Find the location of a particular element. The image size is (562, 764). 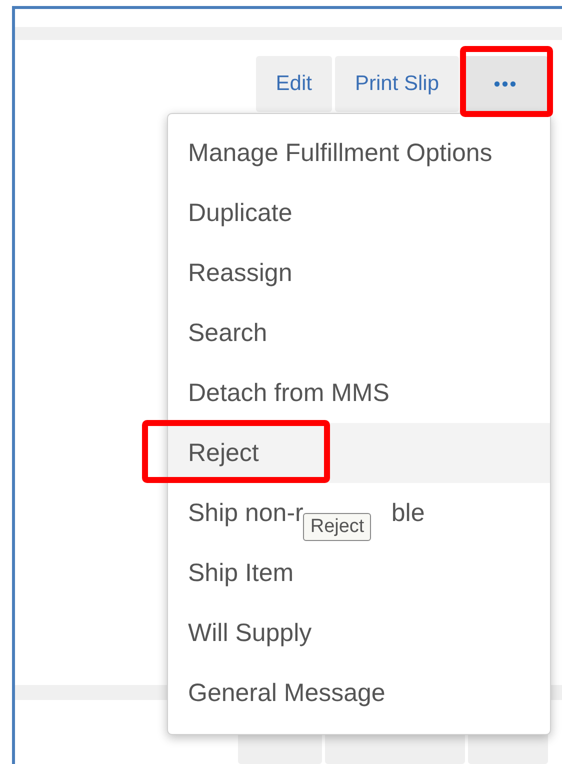

toolbar-button: Edit is located at coordinates (294, 84).